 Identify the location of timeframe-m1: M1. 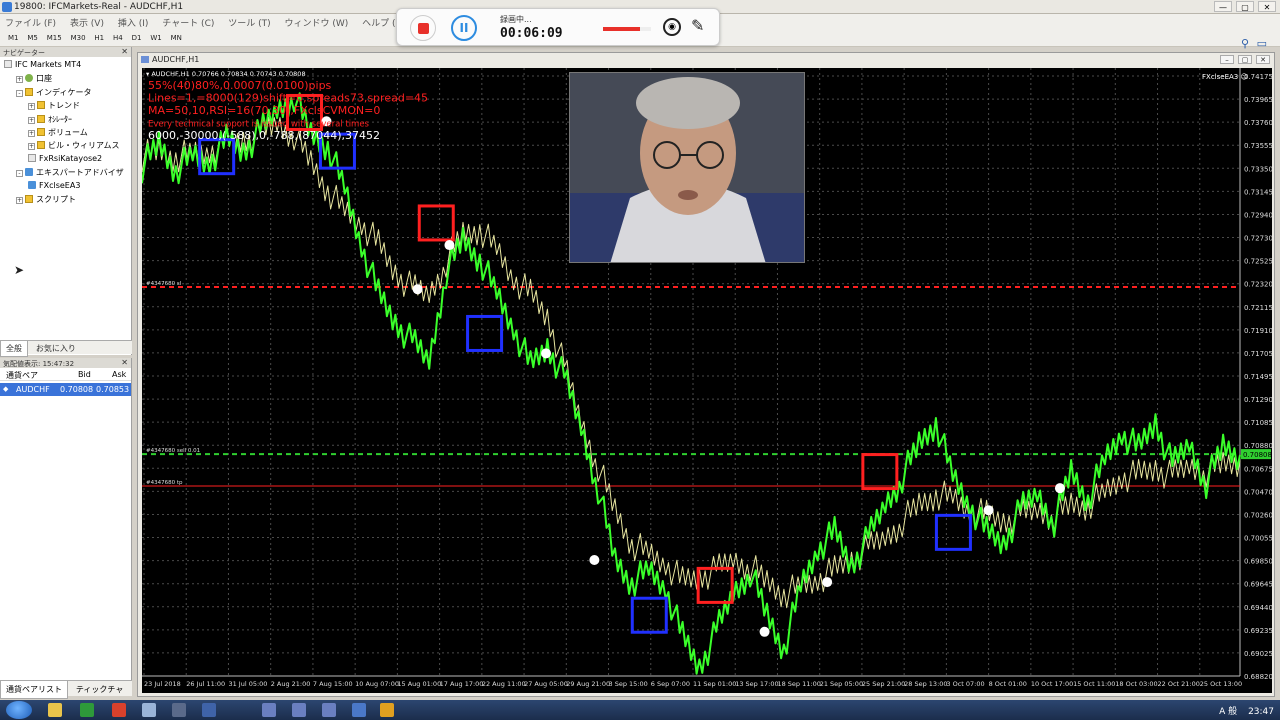
(11, 35).